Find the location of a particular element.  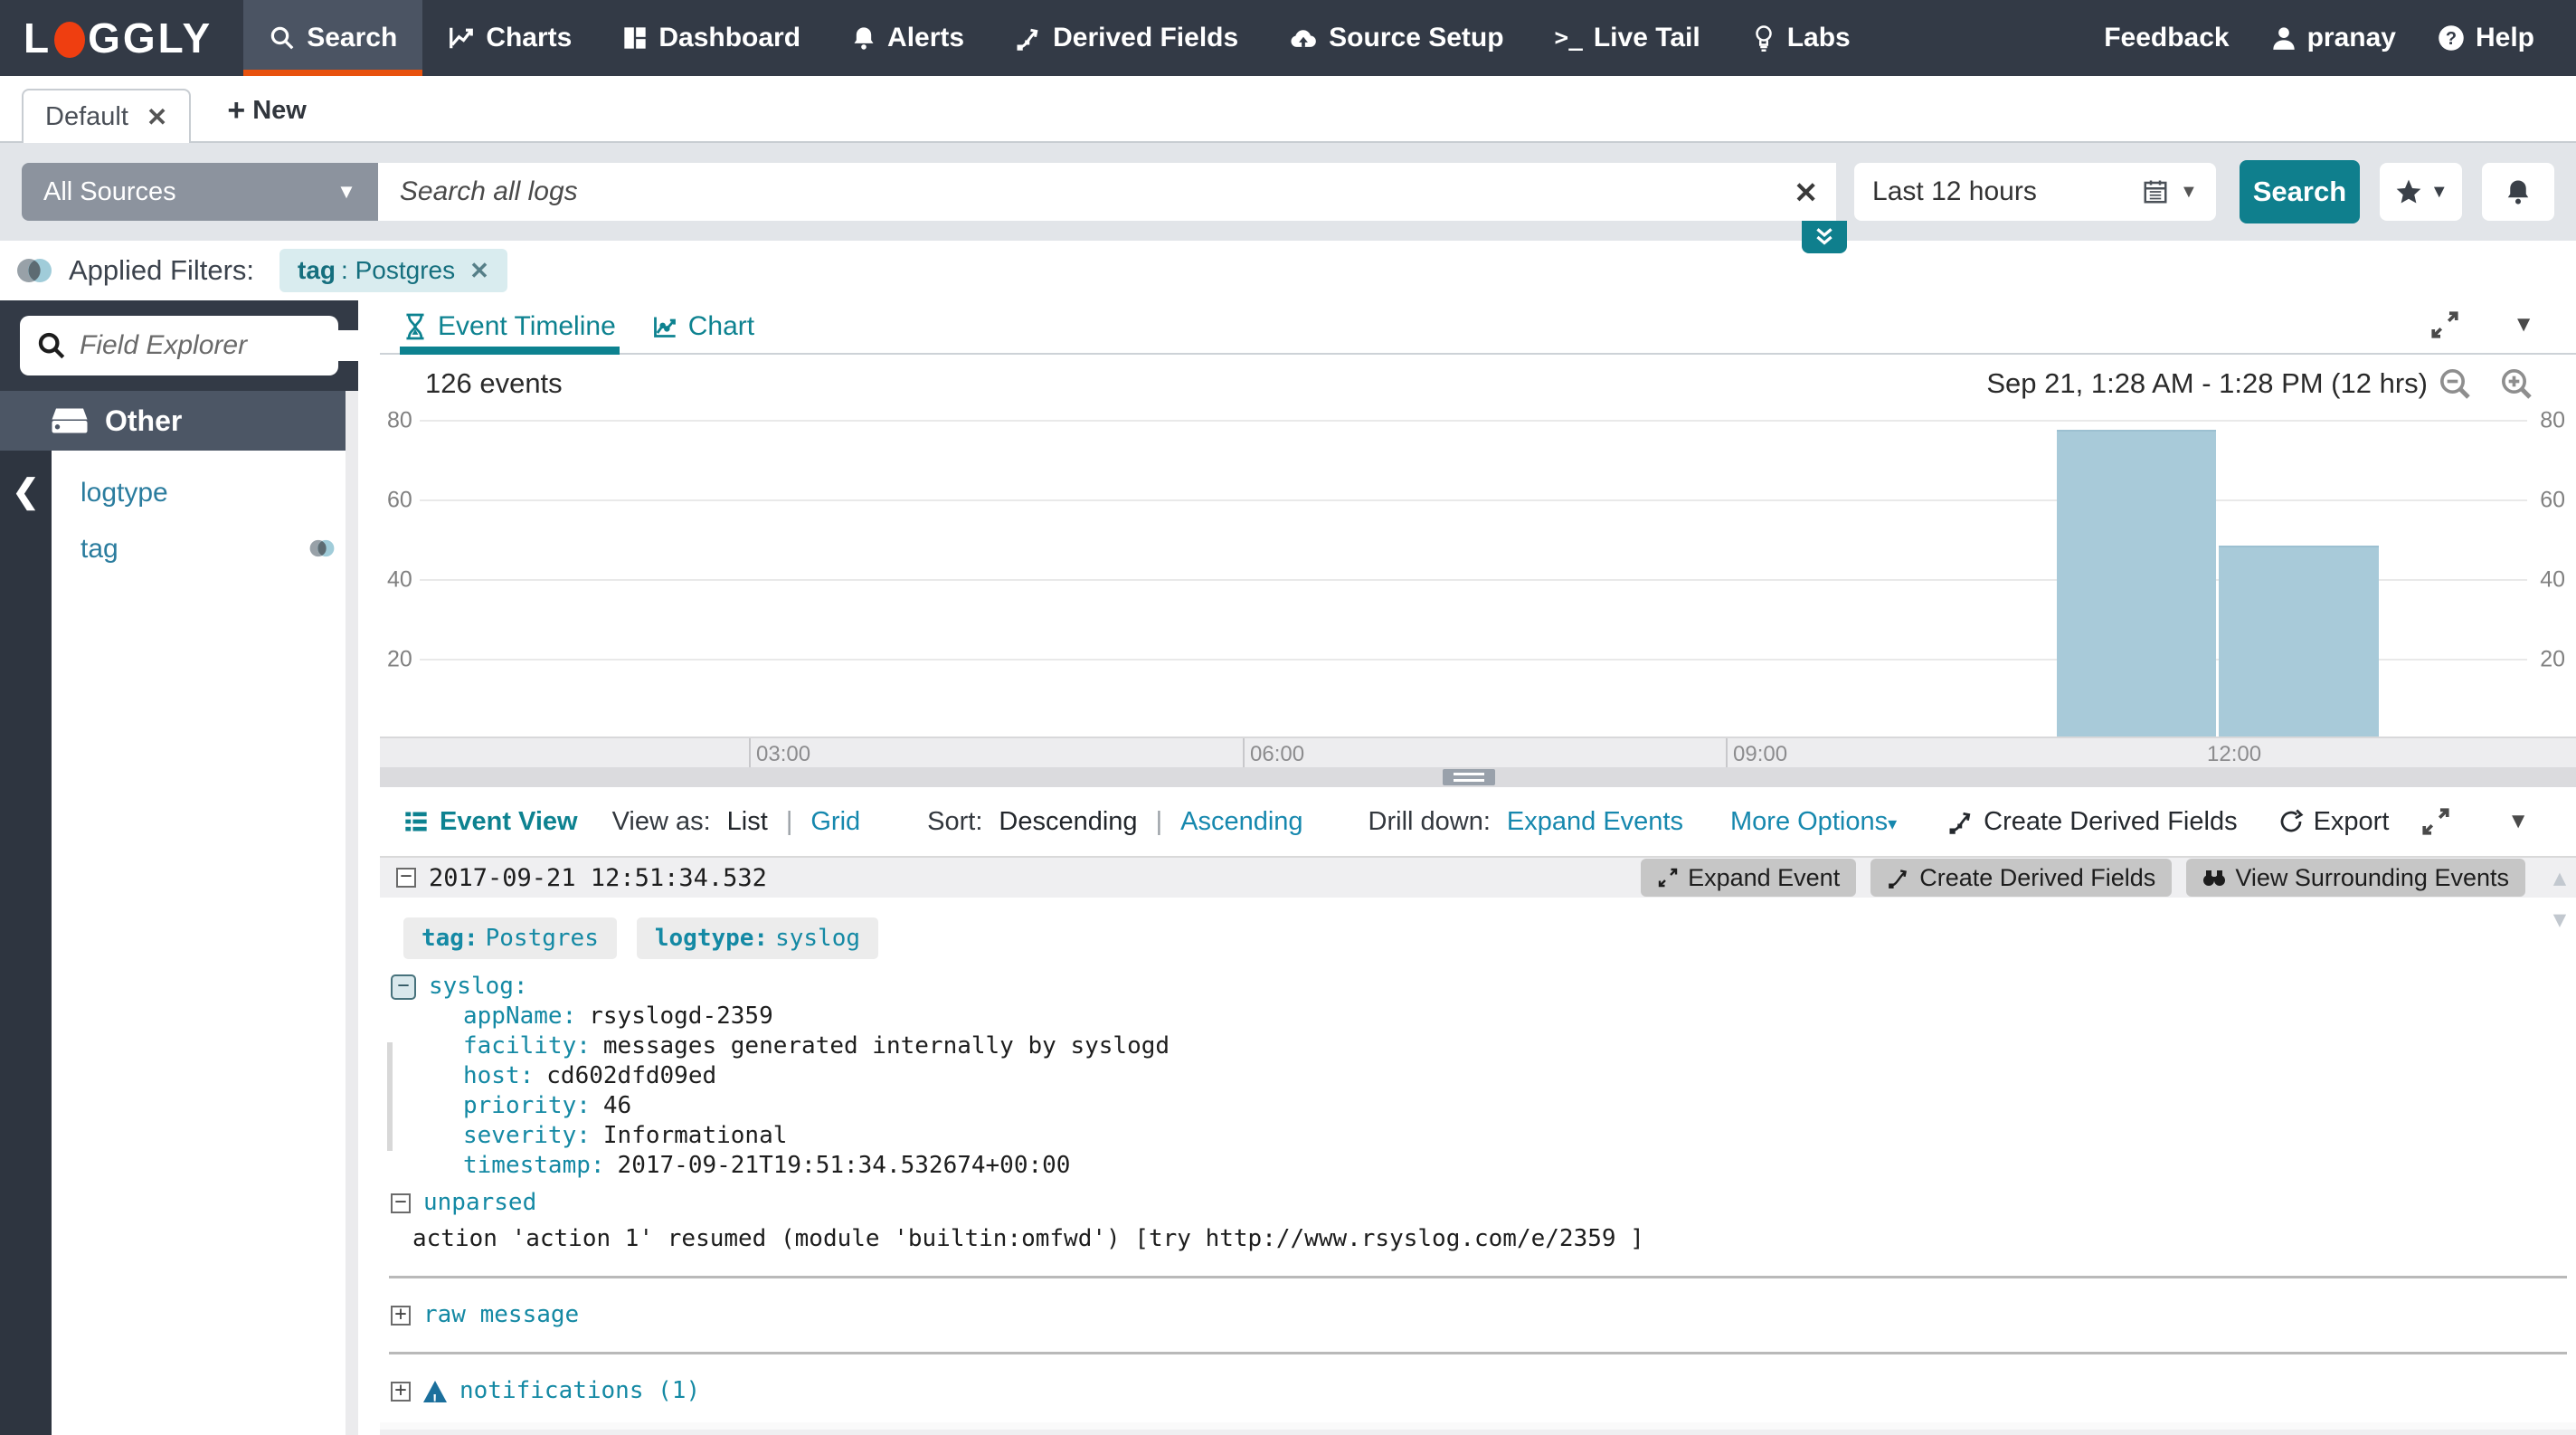

binoculars-icon is located at coordinates (2214, 878).